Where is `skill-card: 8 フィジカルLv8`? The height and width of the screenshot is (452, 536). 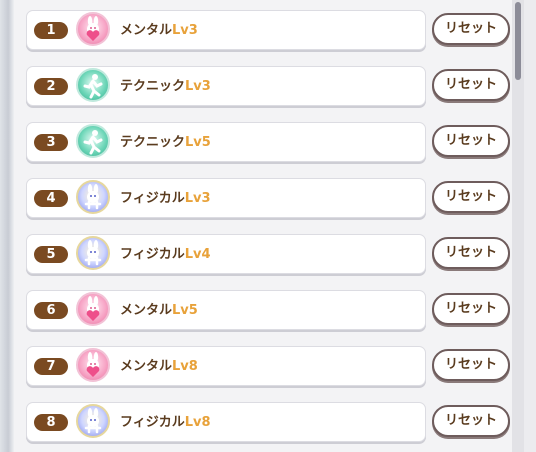 skill-card: 8 フィジカルLv8 is located at coordinates (226, 422).